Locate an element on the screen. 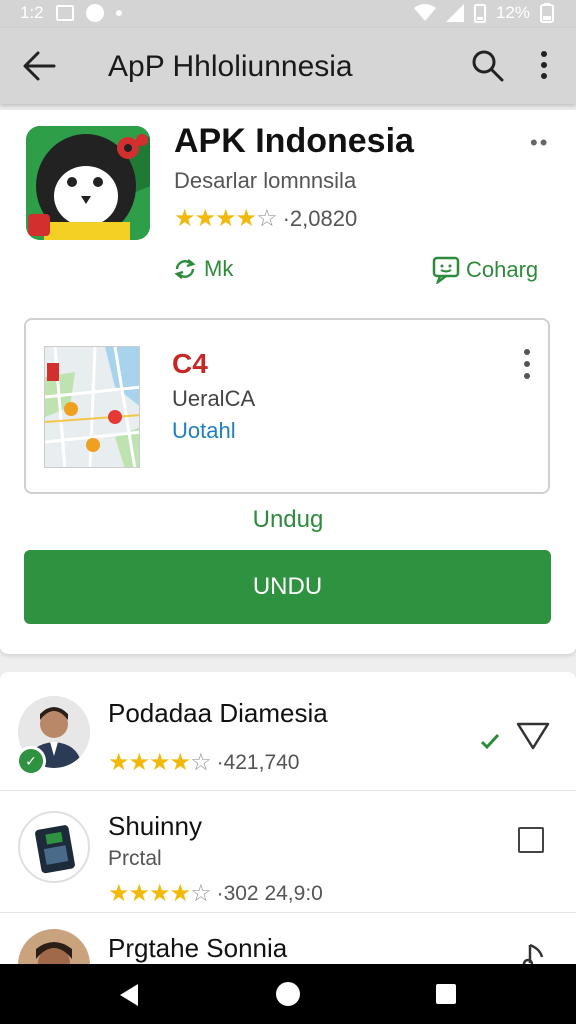 Image resolution: width=576 pixels, height=1024 pixels. system-nav-bar is located at coordinates (288, 994).